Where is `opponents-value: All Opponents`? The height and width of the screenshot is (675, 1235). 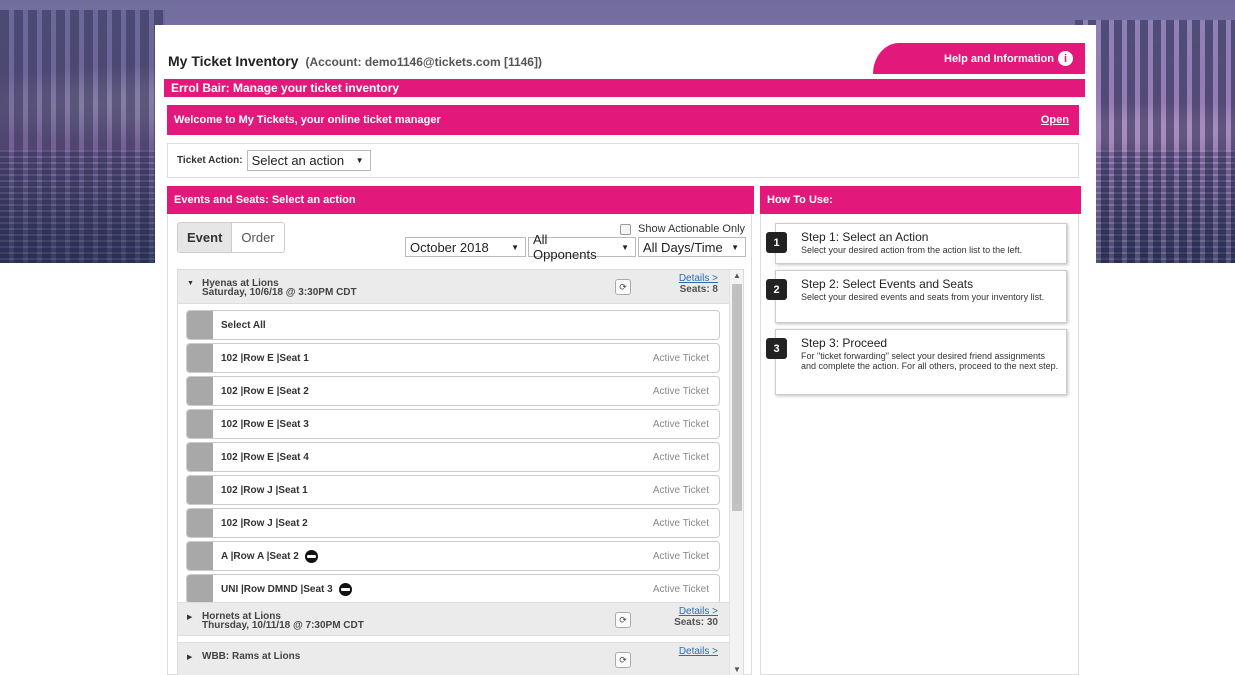 opponents-value: All Opponents is located at coordinates (565, 247).